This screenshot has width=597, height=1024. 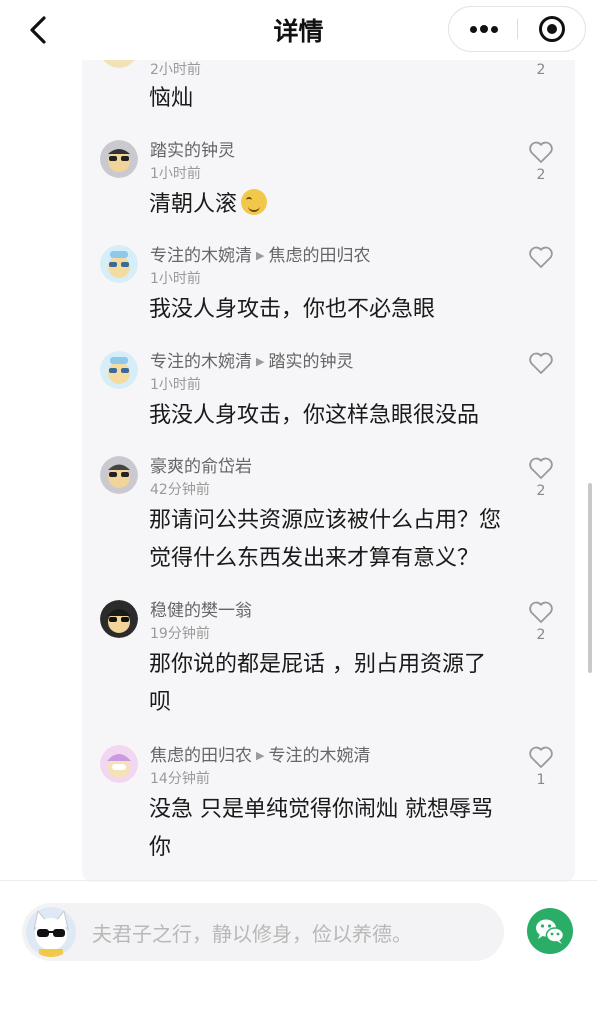 What do you see at coordinates (193, 204) in the screenshot?
I see `reply-text: 清朝人滚` at bounding box center [193, 204].